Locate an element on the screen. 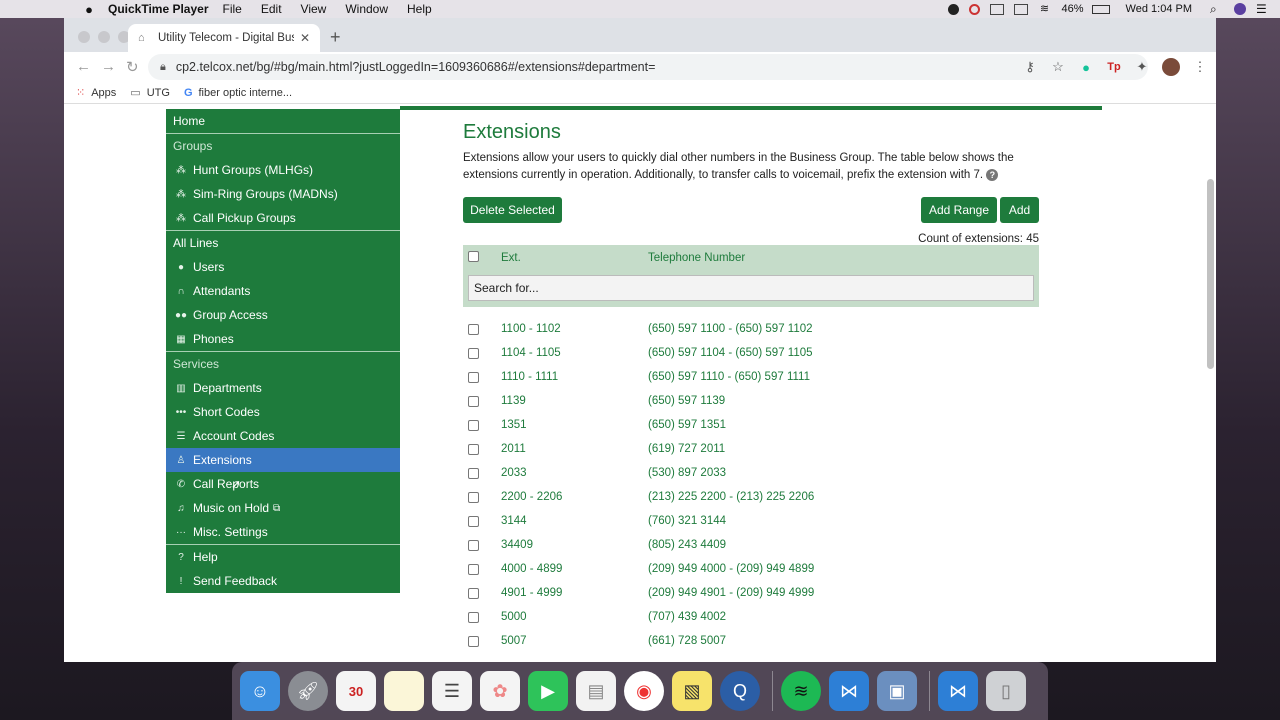 The image size is (1280, 720). minimize-window-button is located at coordinates (104, 37).